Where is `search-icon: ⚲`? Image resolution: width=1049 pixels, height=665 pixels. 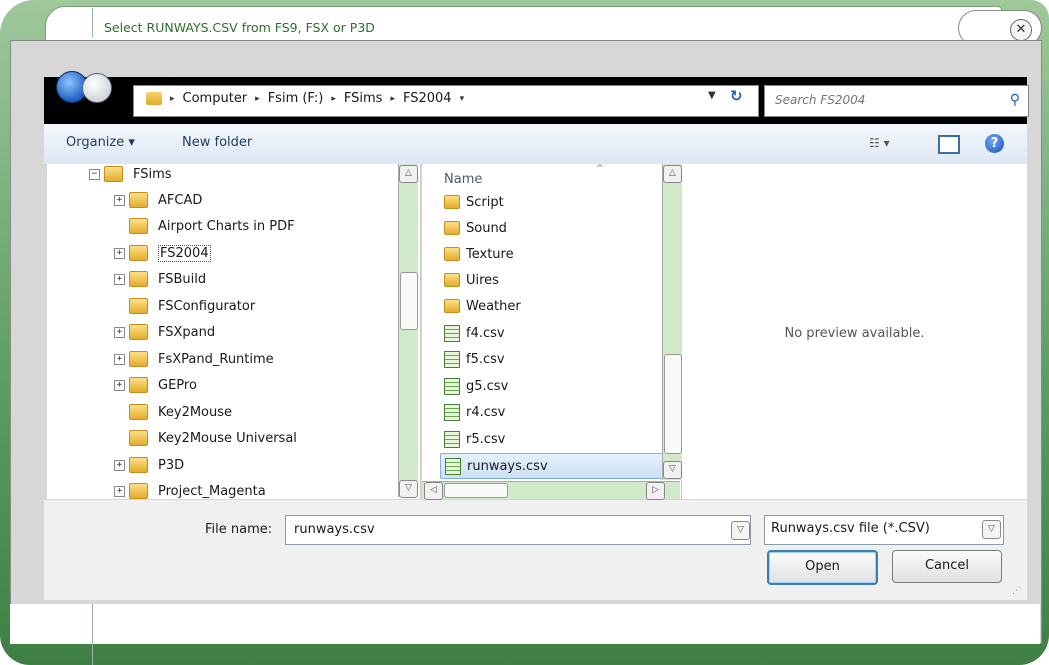 search-icon: ⚲ is located at coordinates (1015, 100).